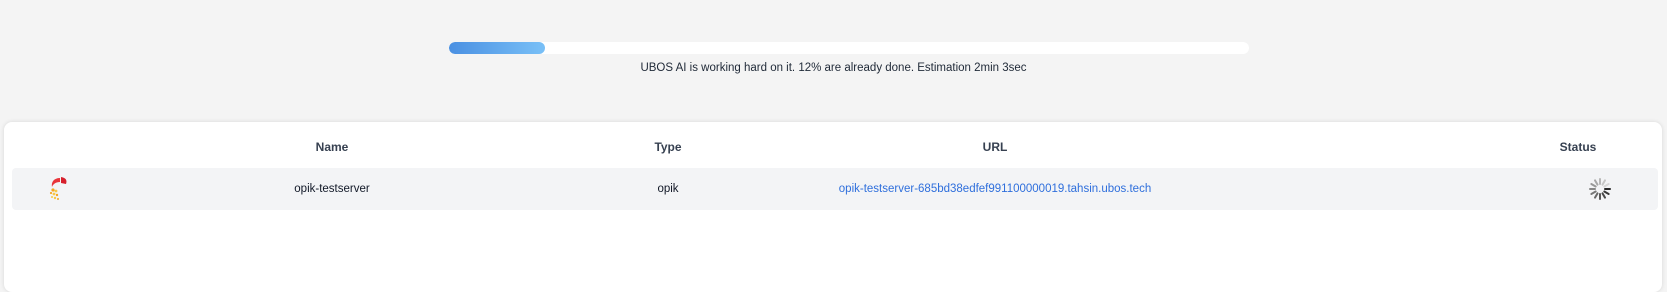  I want to click on progress-bar, so click(849, 48).